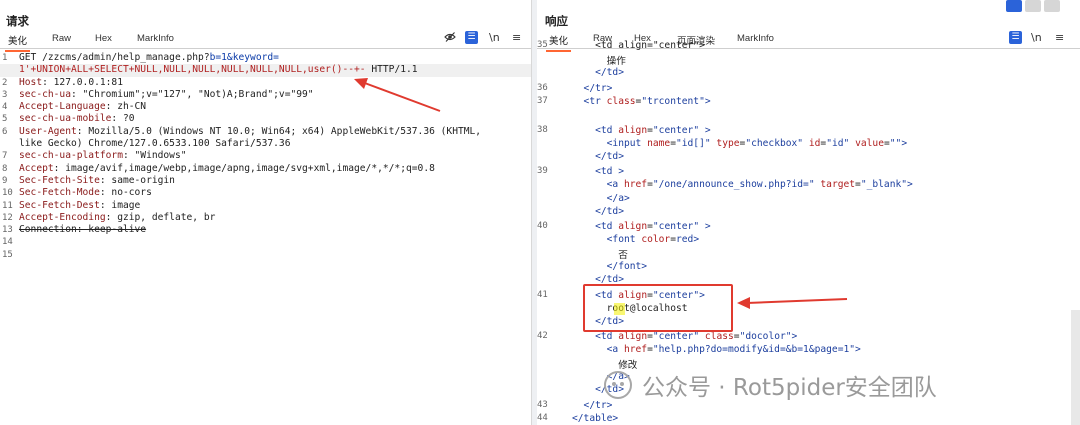  What do you see at coordinates (618, 385) in the screenshot?
I see `wechat-logo-icon` at bounding box center [618, 385].